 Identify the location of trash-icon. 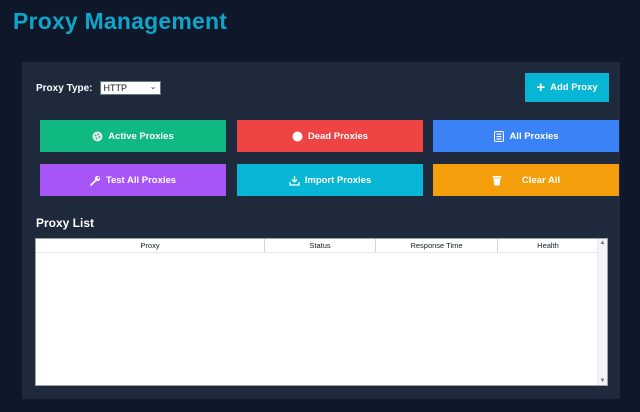
(497, 180).